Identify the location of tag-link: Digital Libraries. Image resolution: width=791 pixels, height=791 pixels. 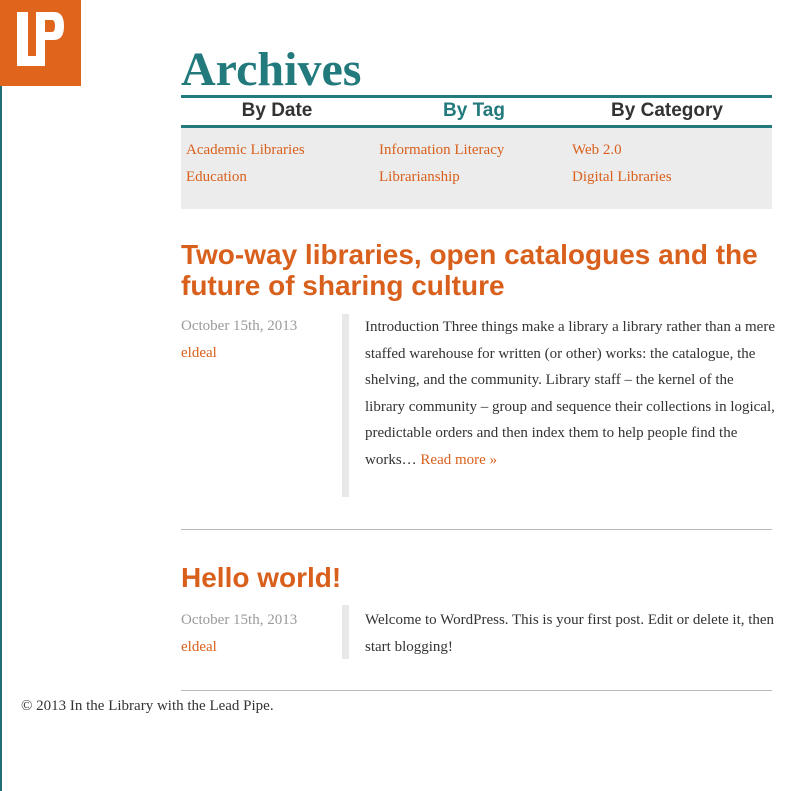
(622, 177).